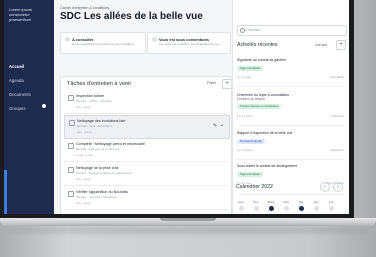  I want to click on calendar-next-button: ›, so click(338, 187).